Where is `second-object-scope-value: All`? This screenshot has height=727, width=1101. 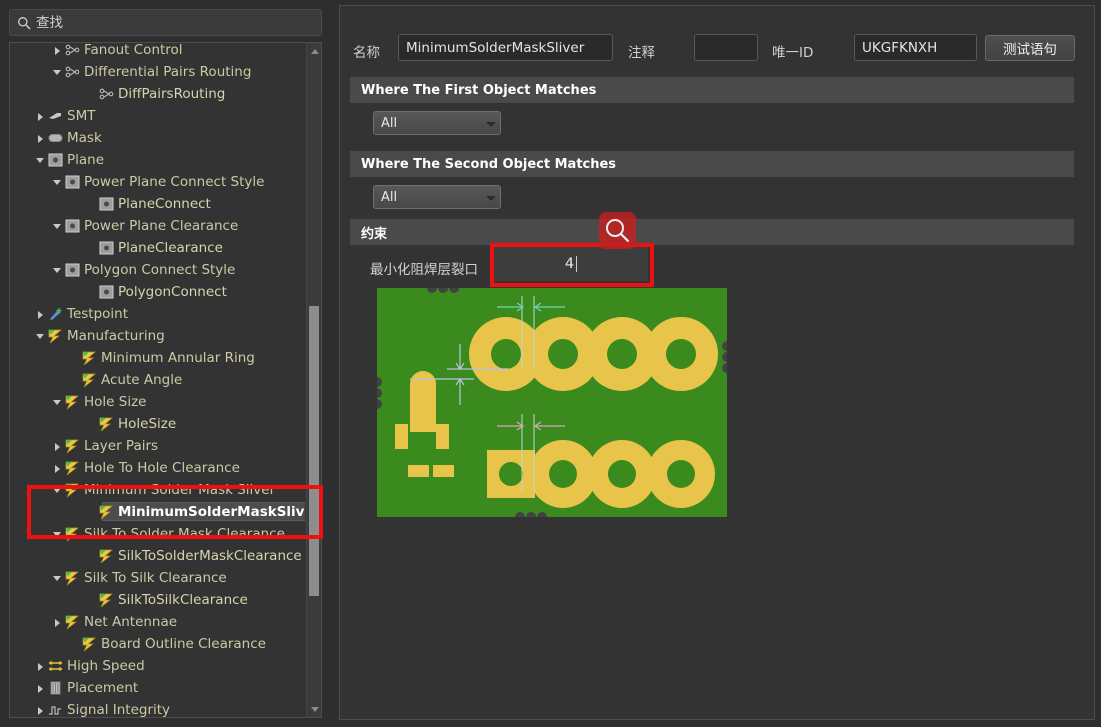
second-object-scope-value: All is located at coordinates (389, 197).